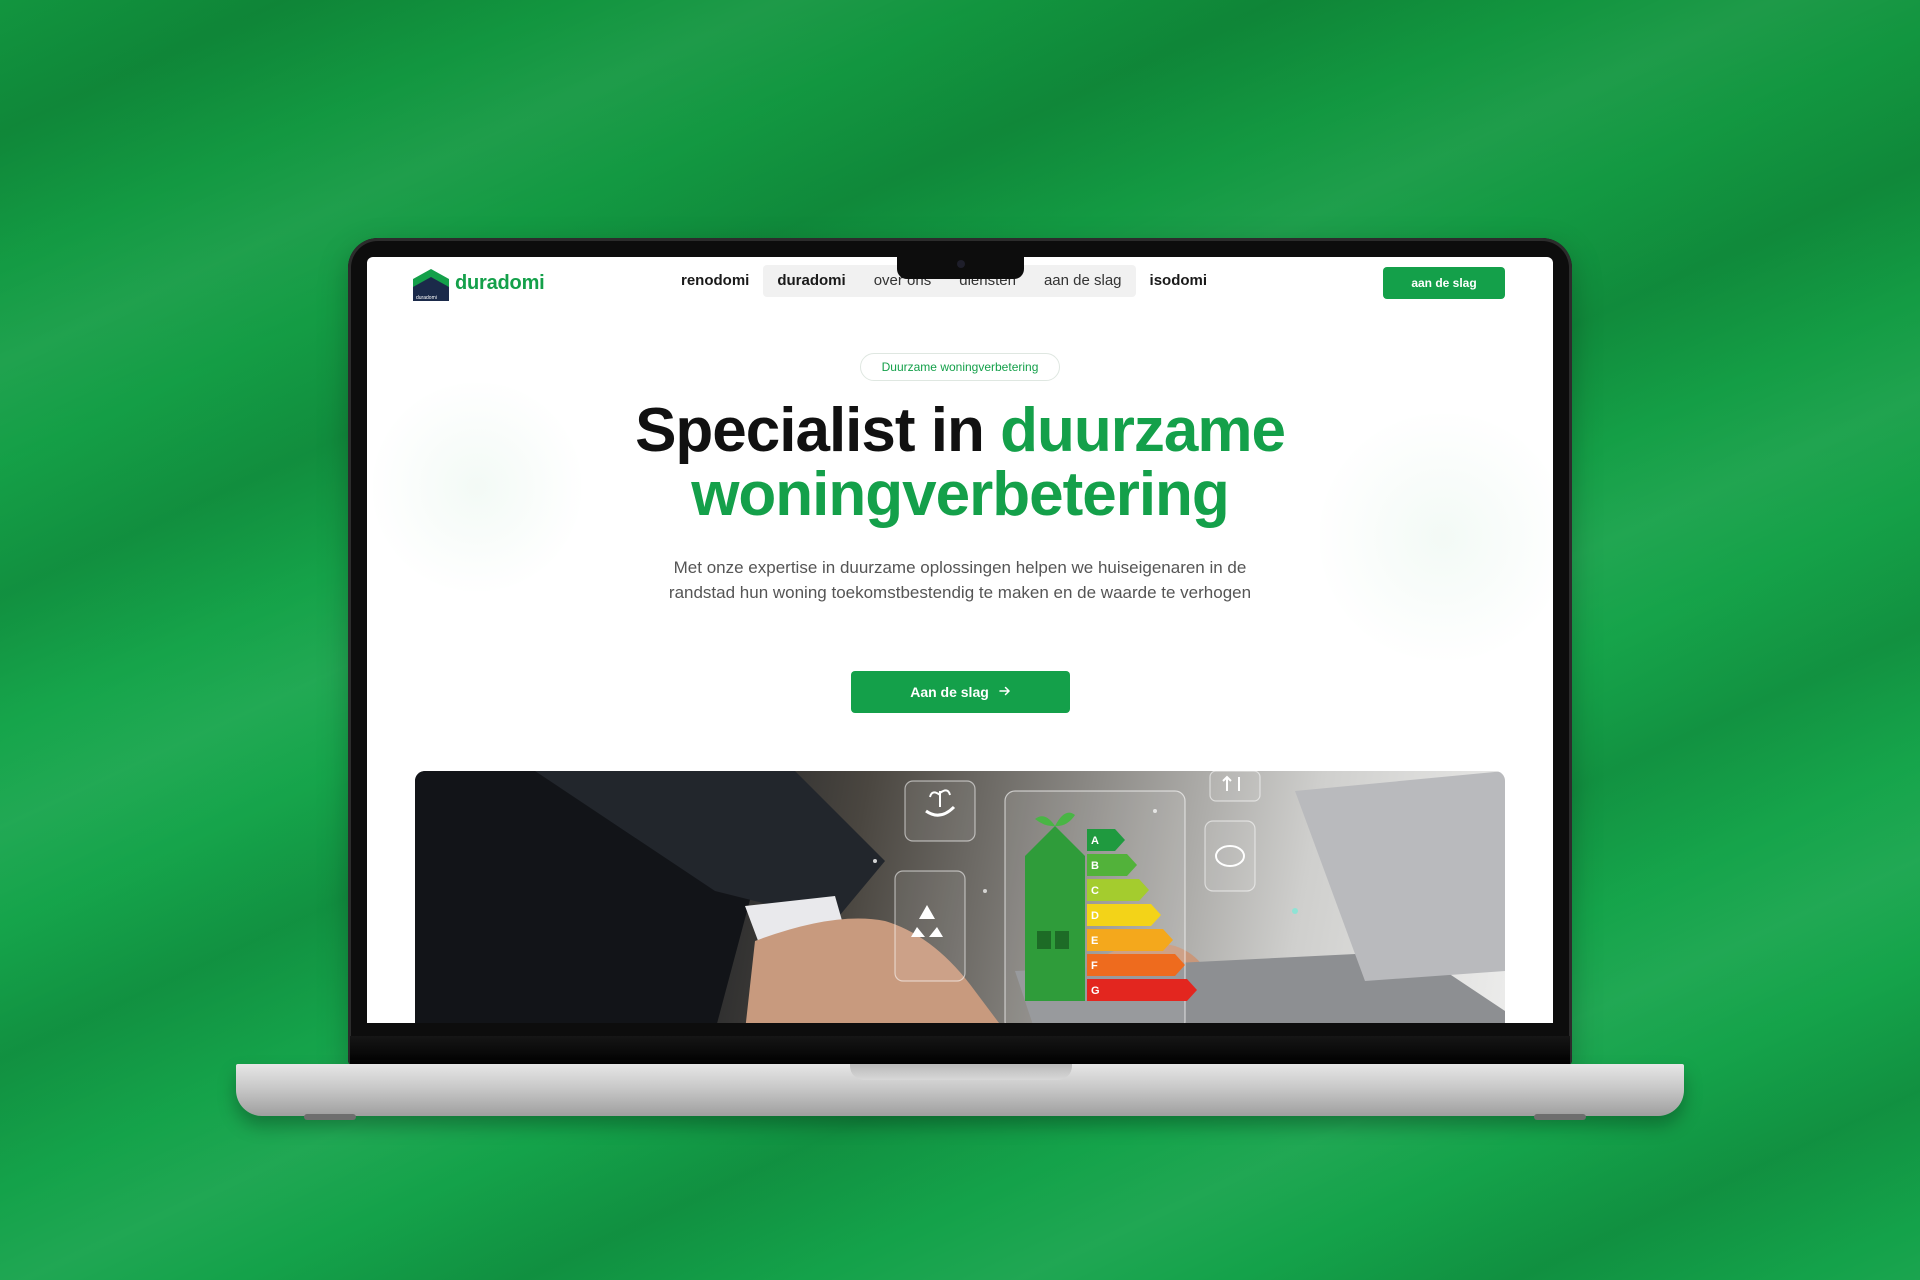  I want to click on hand-left-shape, so click(872, 970).